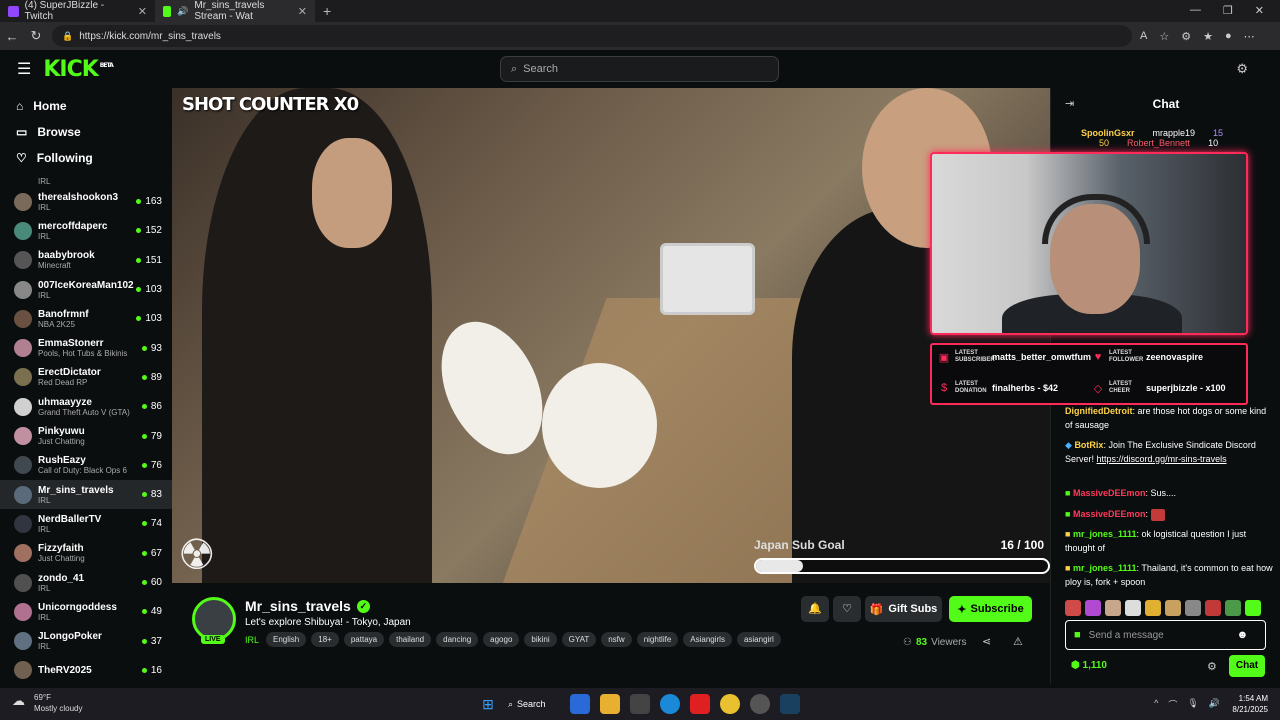 The height and width of the screenshot is (720, 1280). Describe the element at coordinates (86, 377) in the screenshot. I see `sidebar-channel-erectdictator: ErectDictator Red Dead RP 89` at that location.